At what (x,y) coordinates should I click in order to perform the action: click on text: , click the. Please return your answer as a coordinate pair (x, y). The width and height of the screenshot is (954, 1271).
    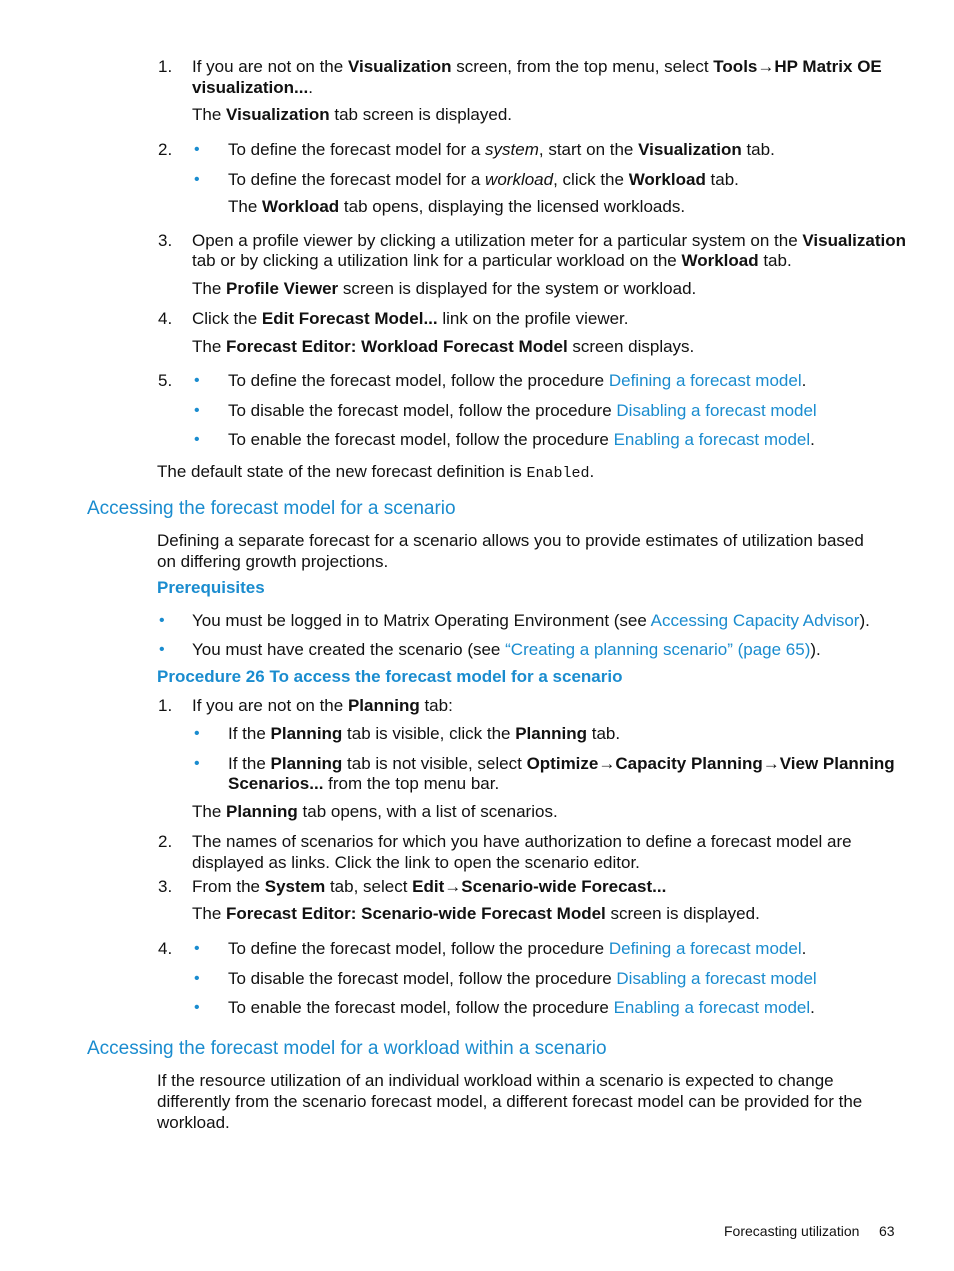
    Looking at the image, I should click on (591, 179).